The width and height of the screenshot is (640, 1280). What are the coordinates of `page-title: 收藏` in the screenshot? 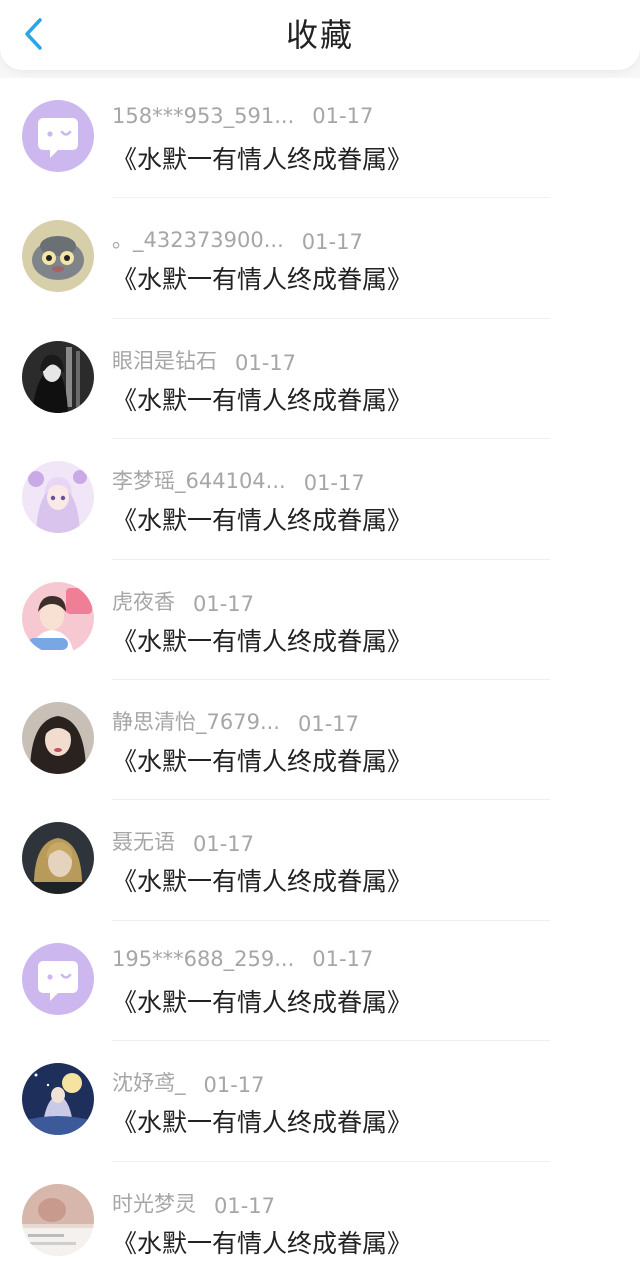 It's located at (319, 35).